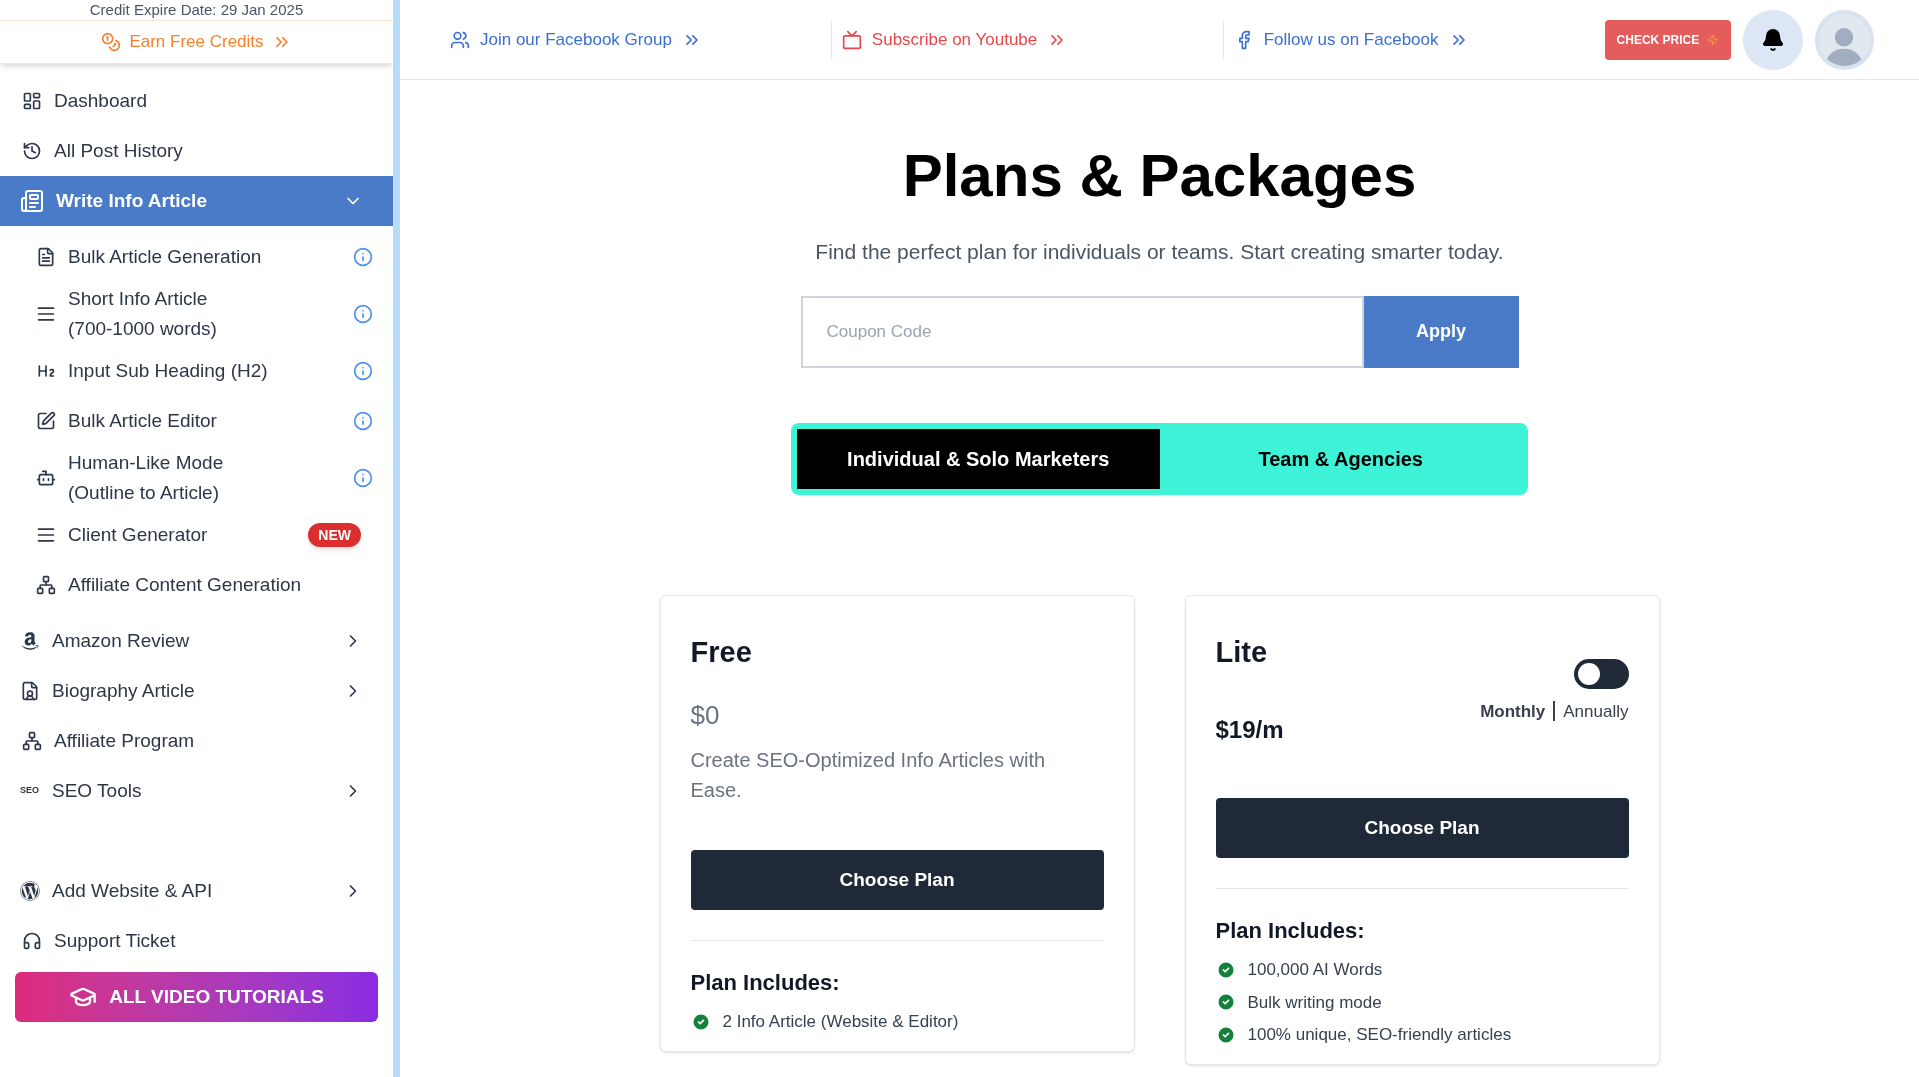  I want to click on menu-item: All Post History, so click(196, 151).